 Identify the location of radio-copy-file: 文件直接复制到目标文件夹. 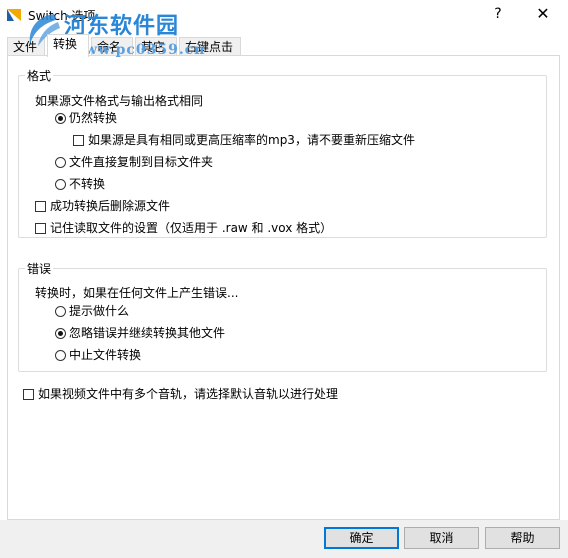
(134, 162).